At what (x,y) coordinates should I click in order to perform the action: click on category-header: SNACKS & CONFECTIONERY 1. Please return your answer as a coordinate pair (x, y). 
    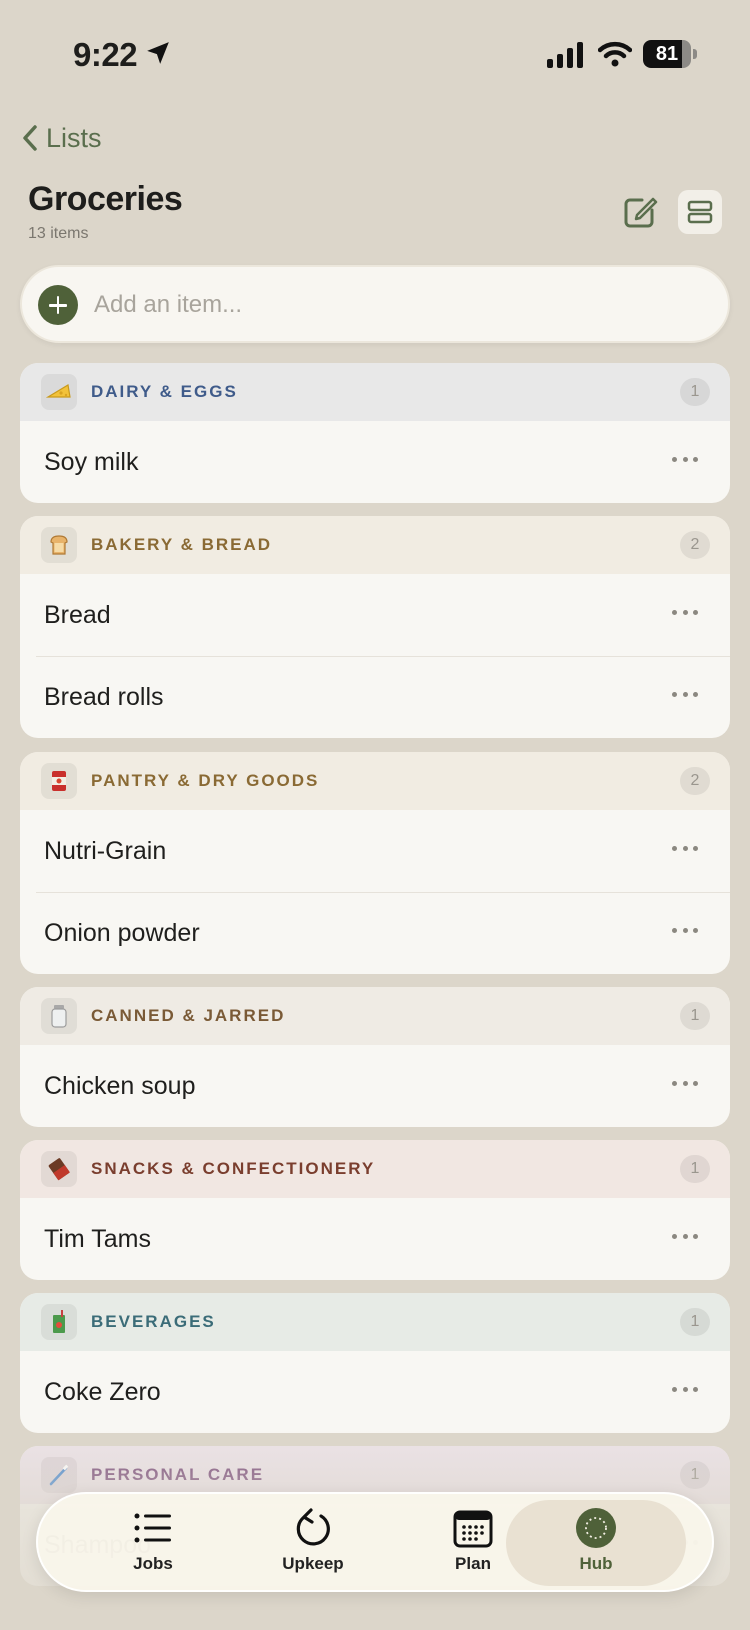
    Looking at the image, I should click on (375, 1169).